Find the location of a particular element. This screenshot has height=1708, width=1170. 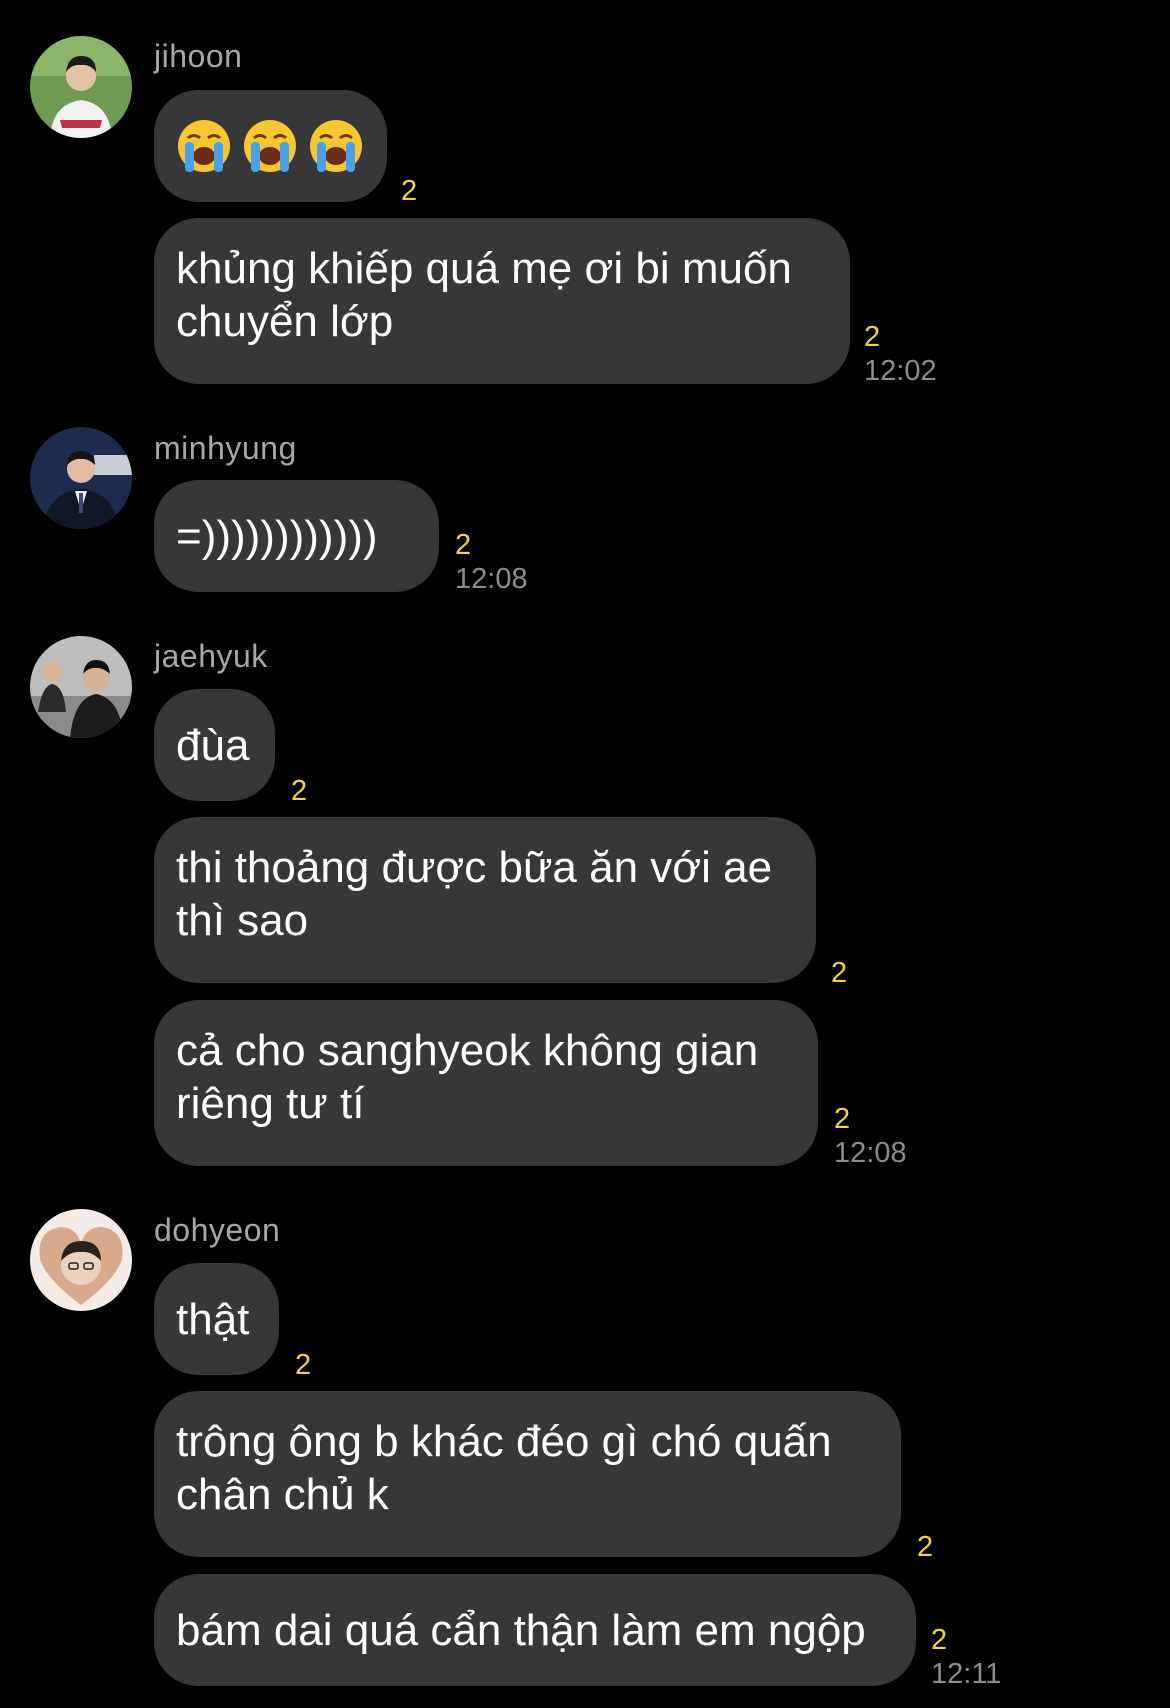

avatar-minhyung is located at coordinates (81, 478).